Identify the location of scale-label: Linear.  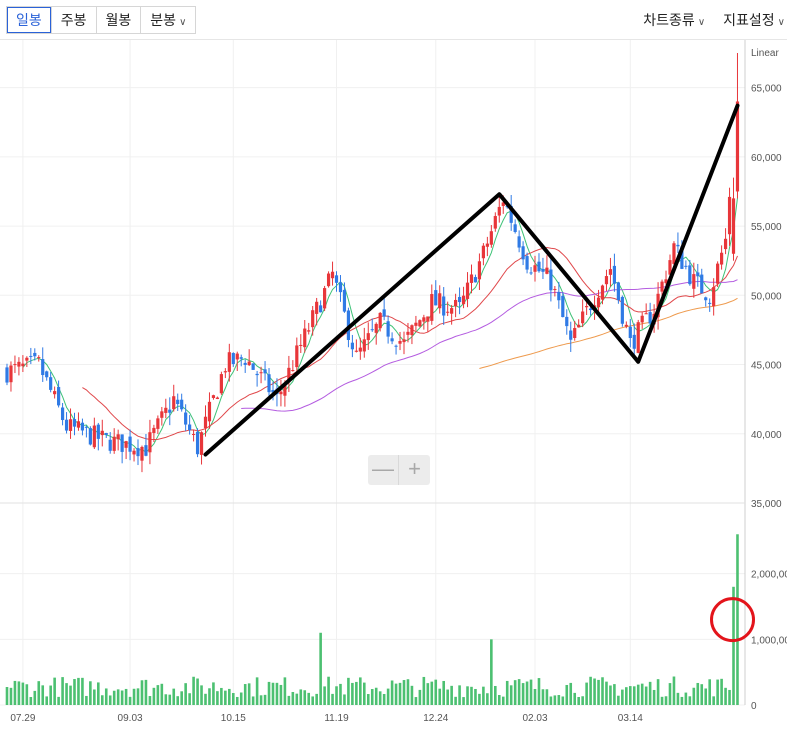
(765, 53).